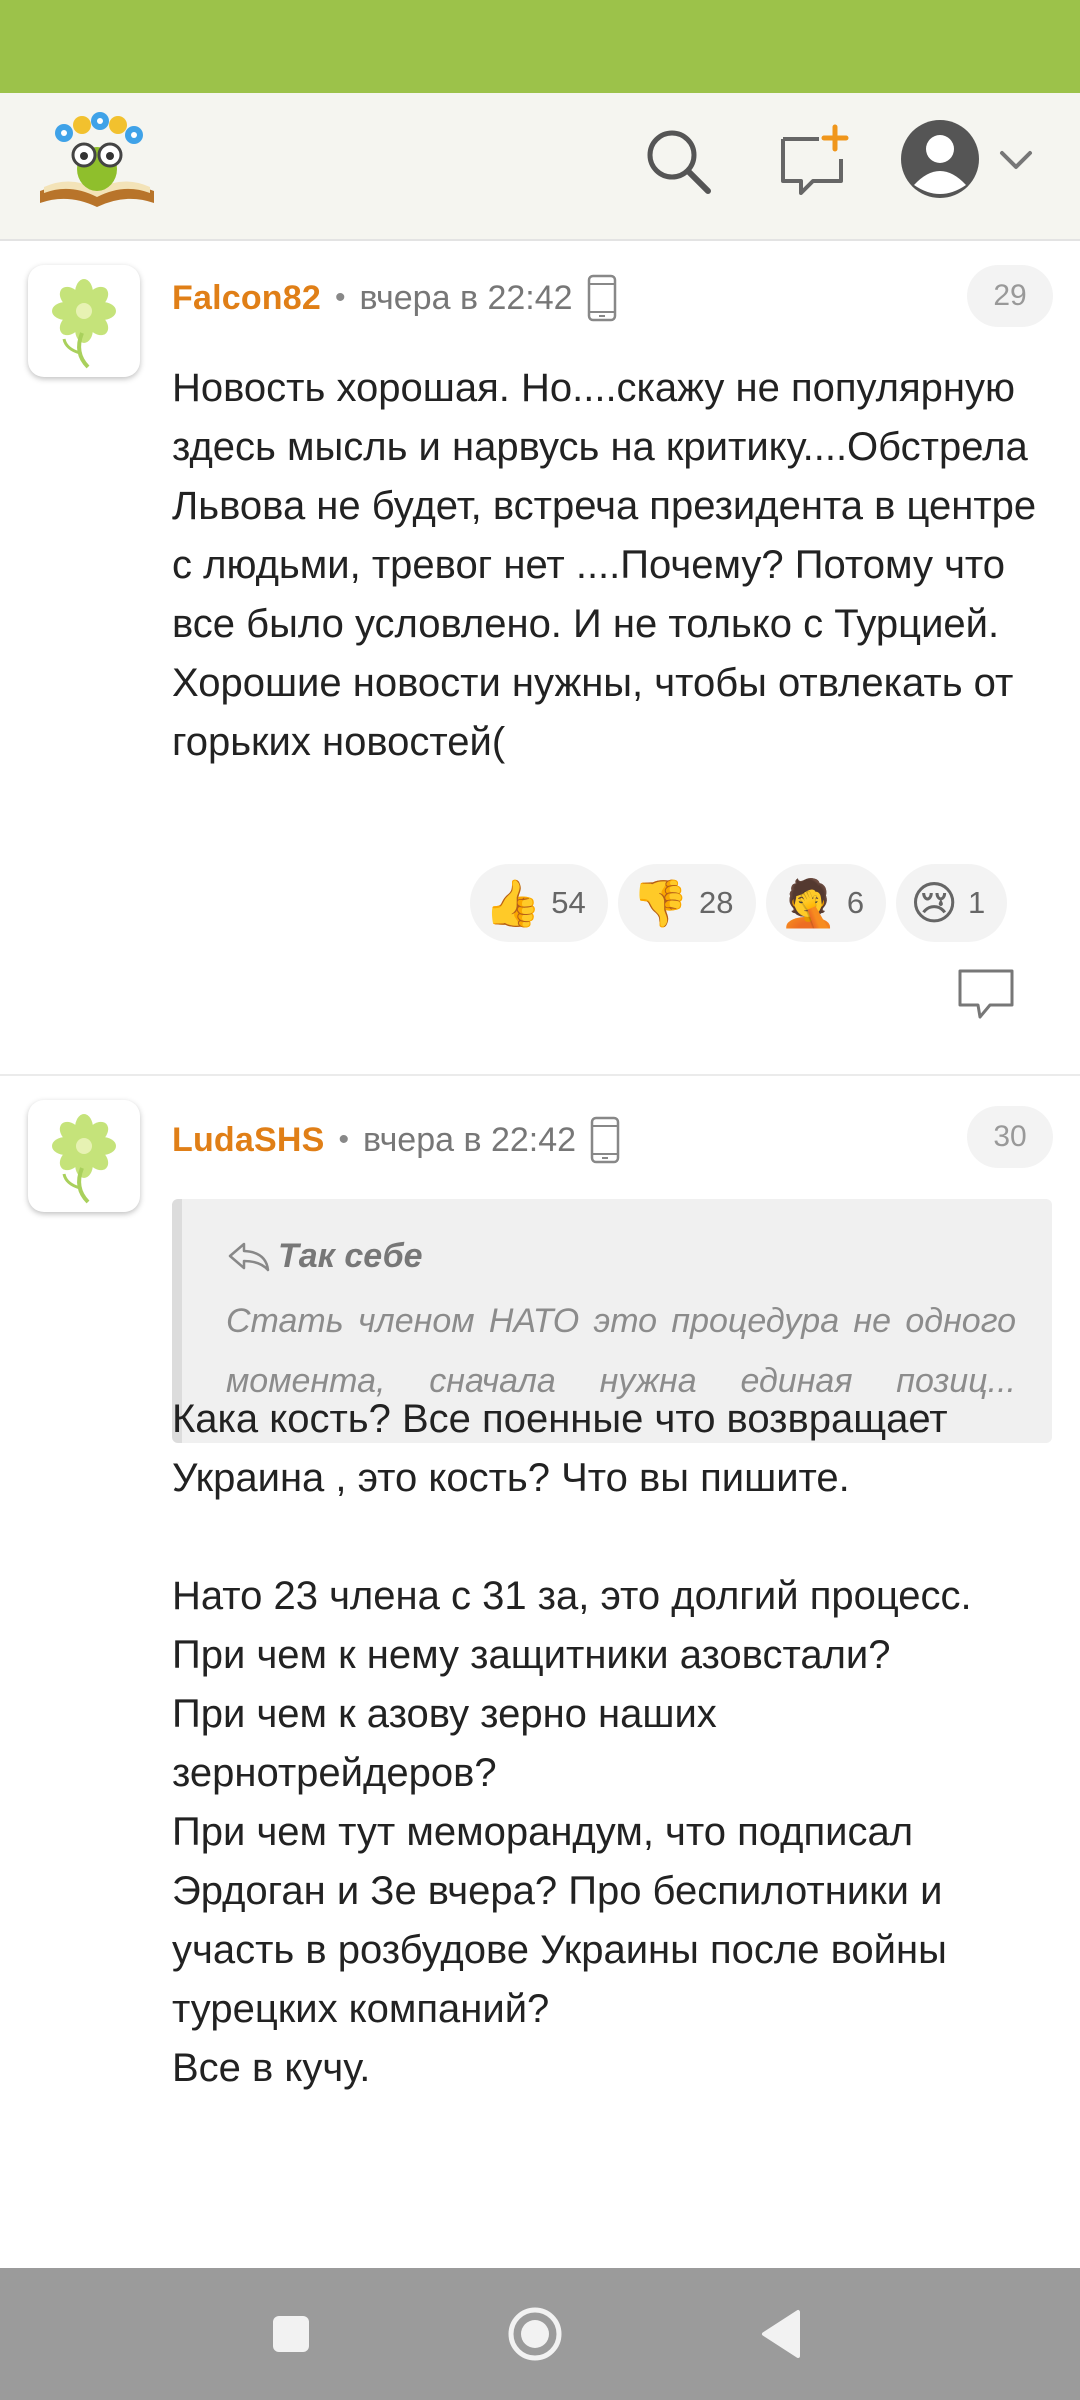 The height and width of the screenshot is (2400, 1080). What do you see at coordinates (350, 1256) in the screenshot?
I see `quote-author: Так себе` at bounding box center [350, 1256].